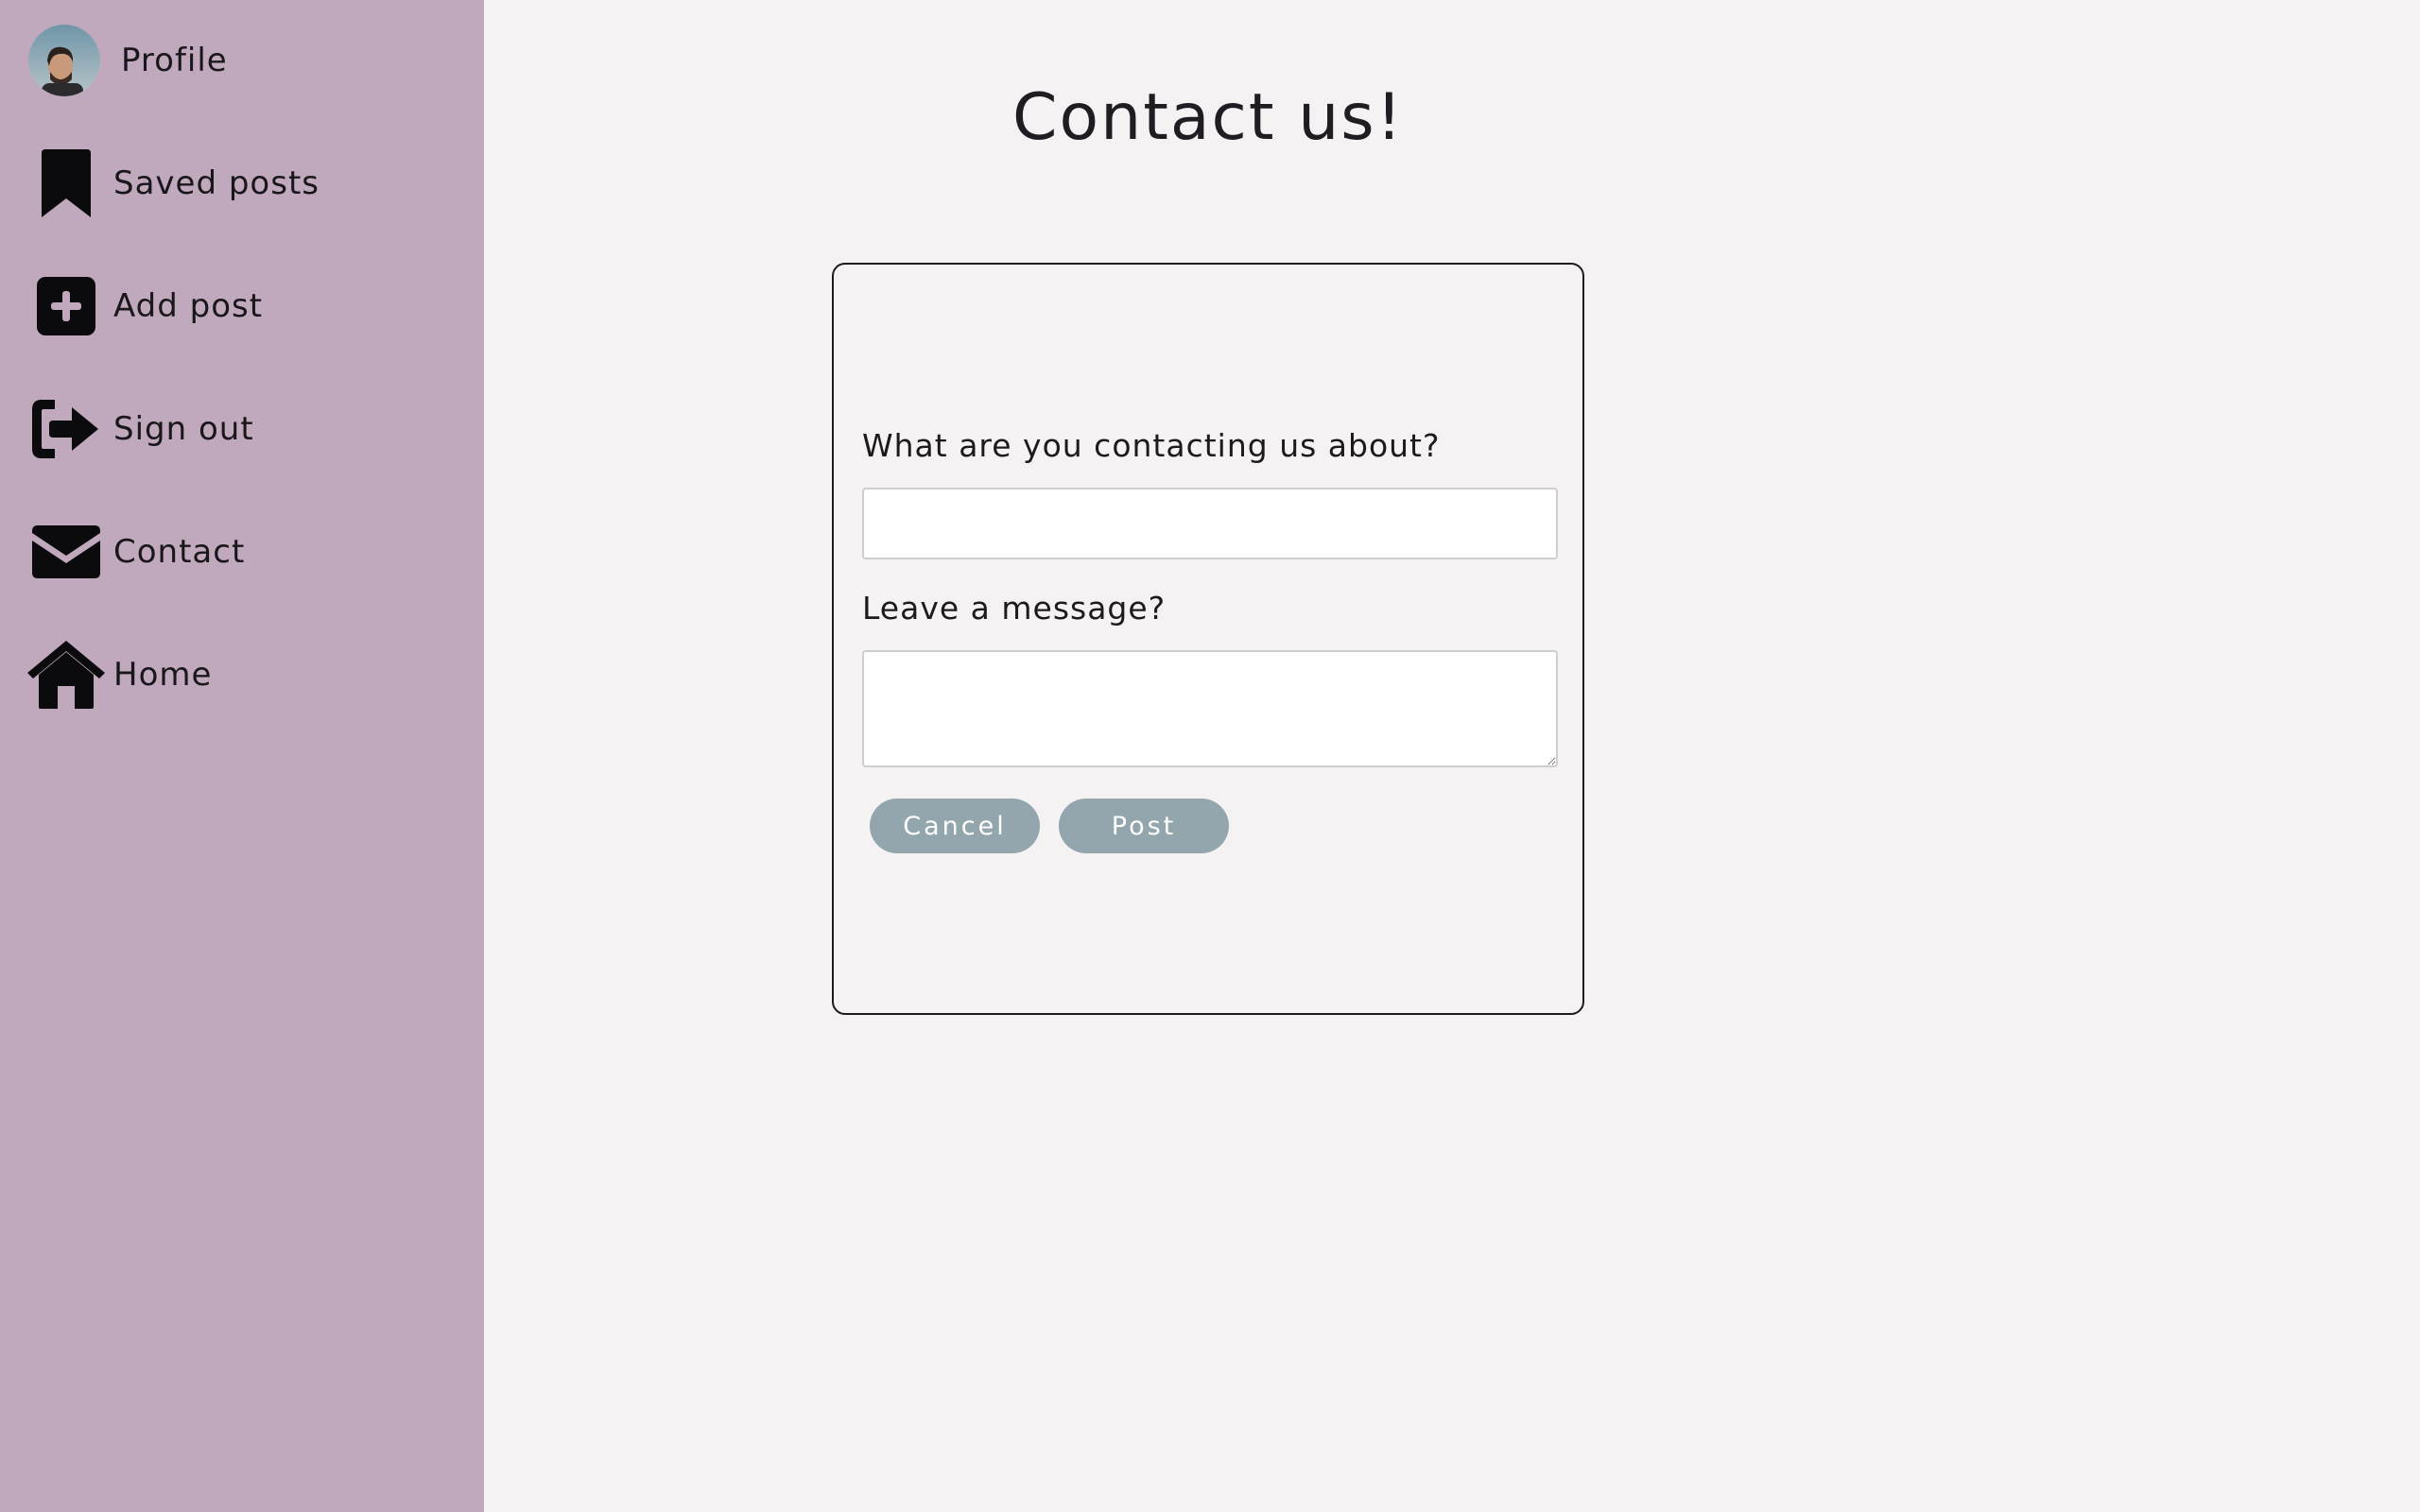 This screenshot has width=2420, height=1512. Describe the element at coordinates (163, 675) in the screenshot. I see `sidebar-item-label: Home` at that location.